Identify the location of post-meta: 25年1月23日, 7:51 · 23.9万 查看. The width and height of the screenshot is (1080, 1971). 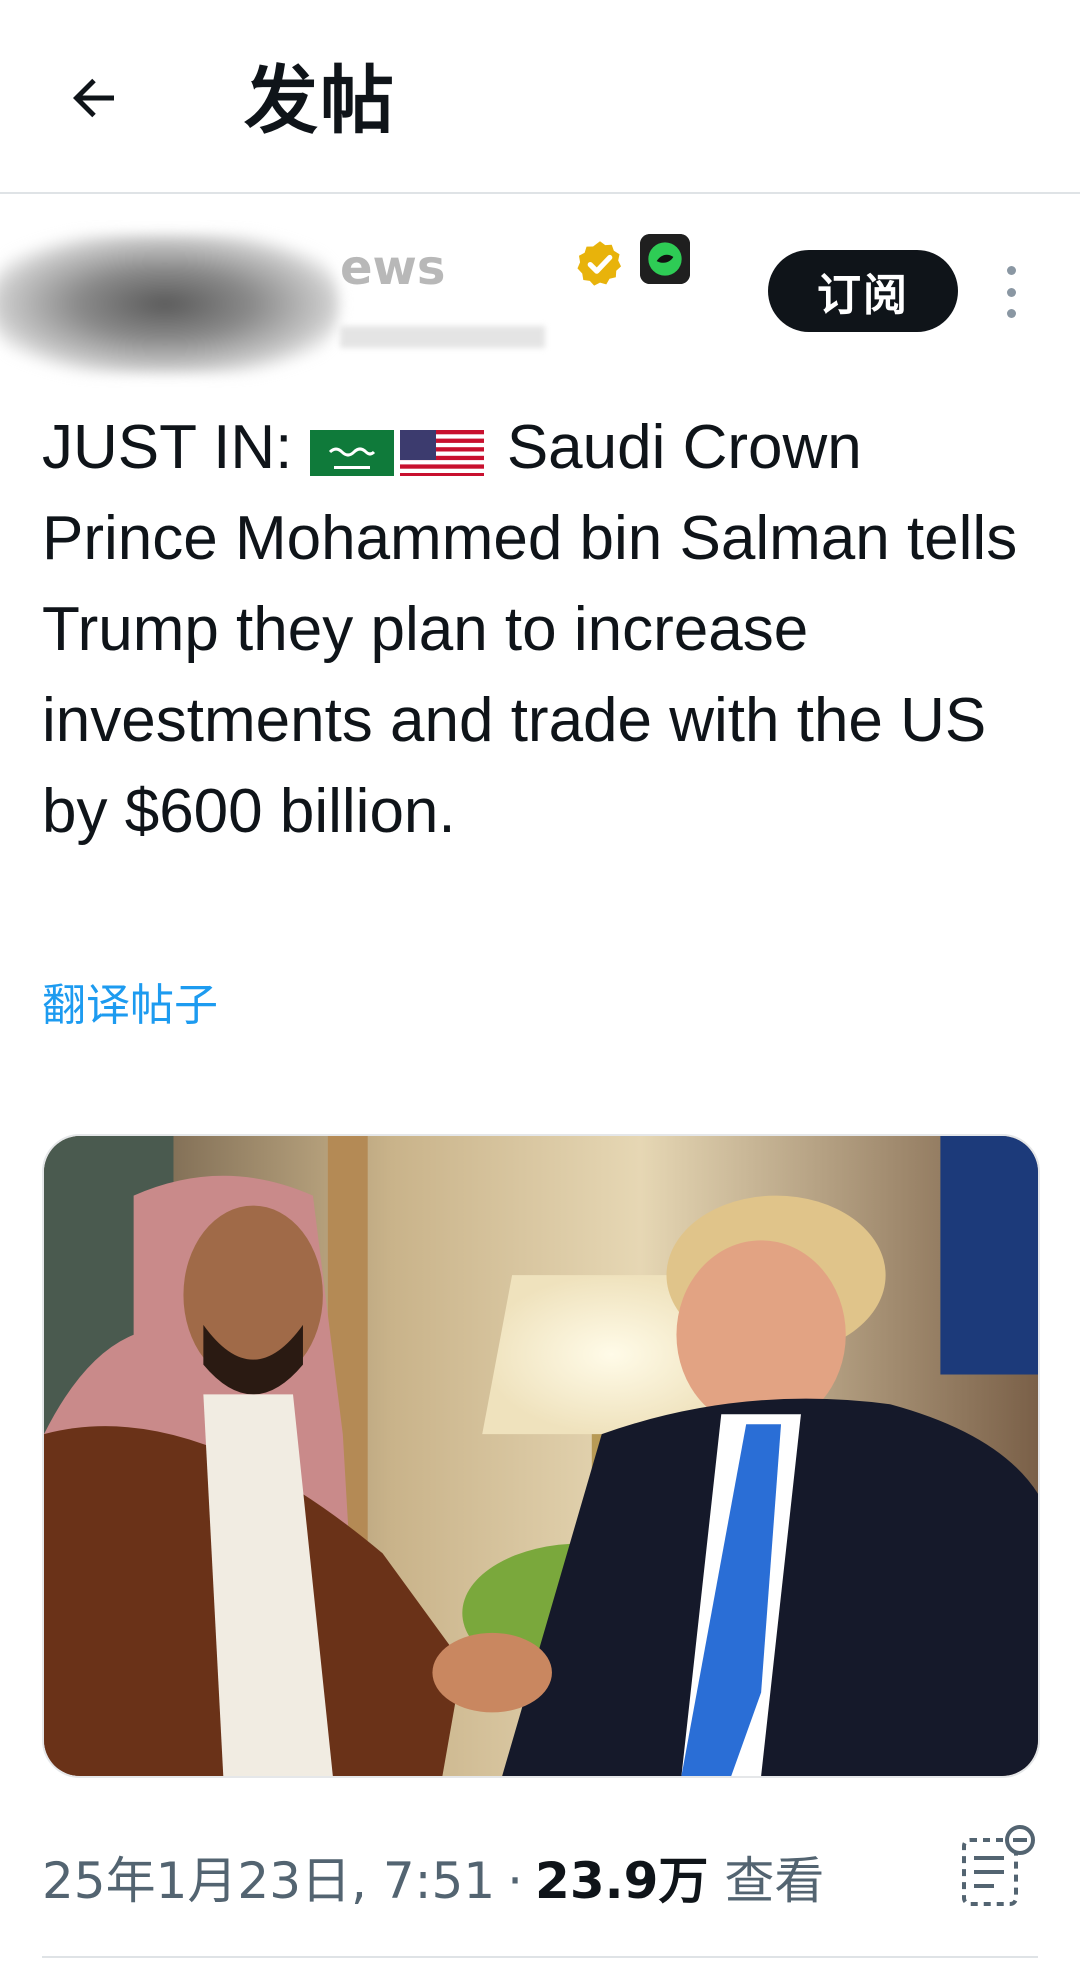
(433, 1881).